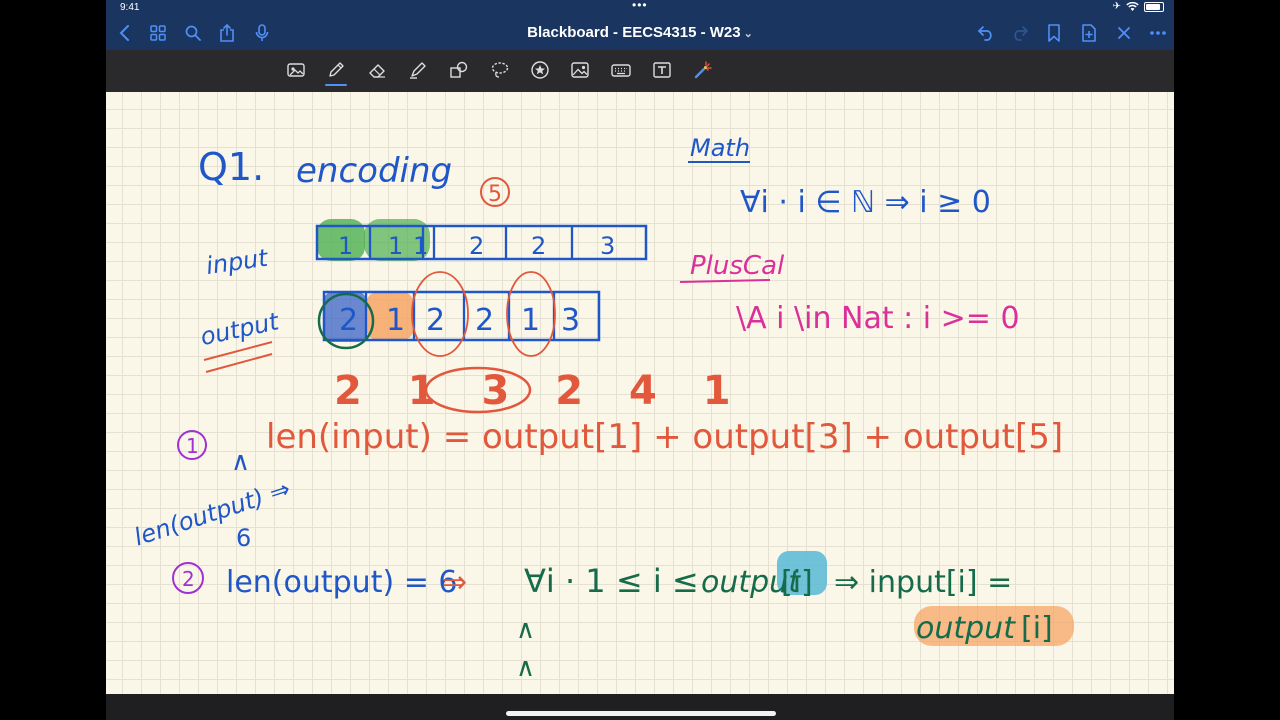 This screenshot has height=720, width=1280. What do you see at coordinates (1132, 6) in the screenshot?
I see `wifi-icon` at bounding box center [1132, 6].